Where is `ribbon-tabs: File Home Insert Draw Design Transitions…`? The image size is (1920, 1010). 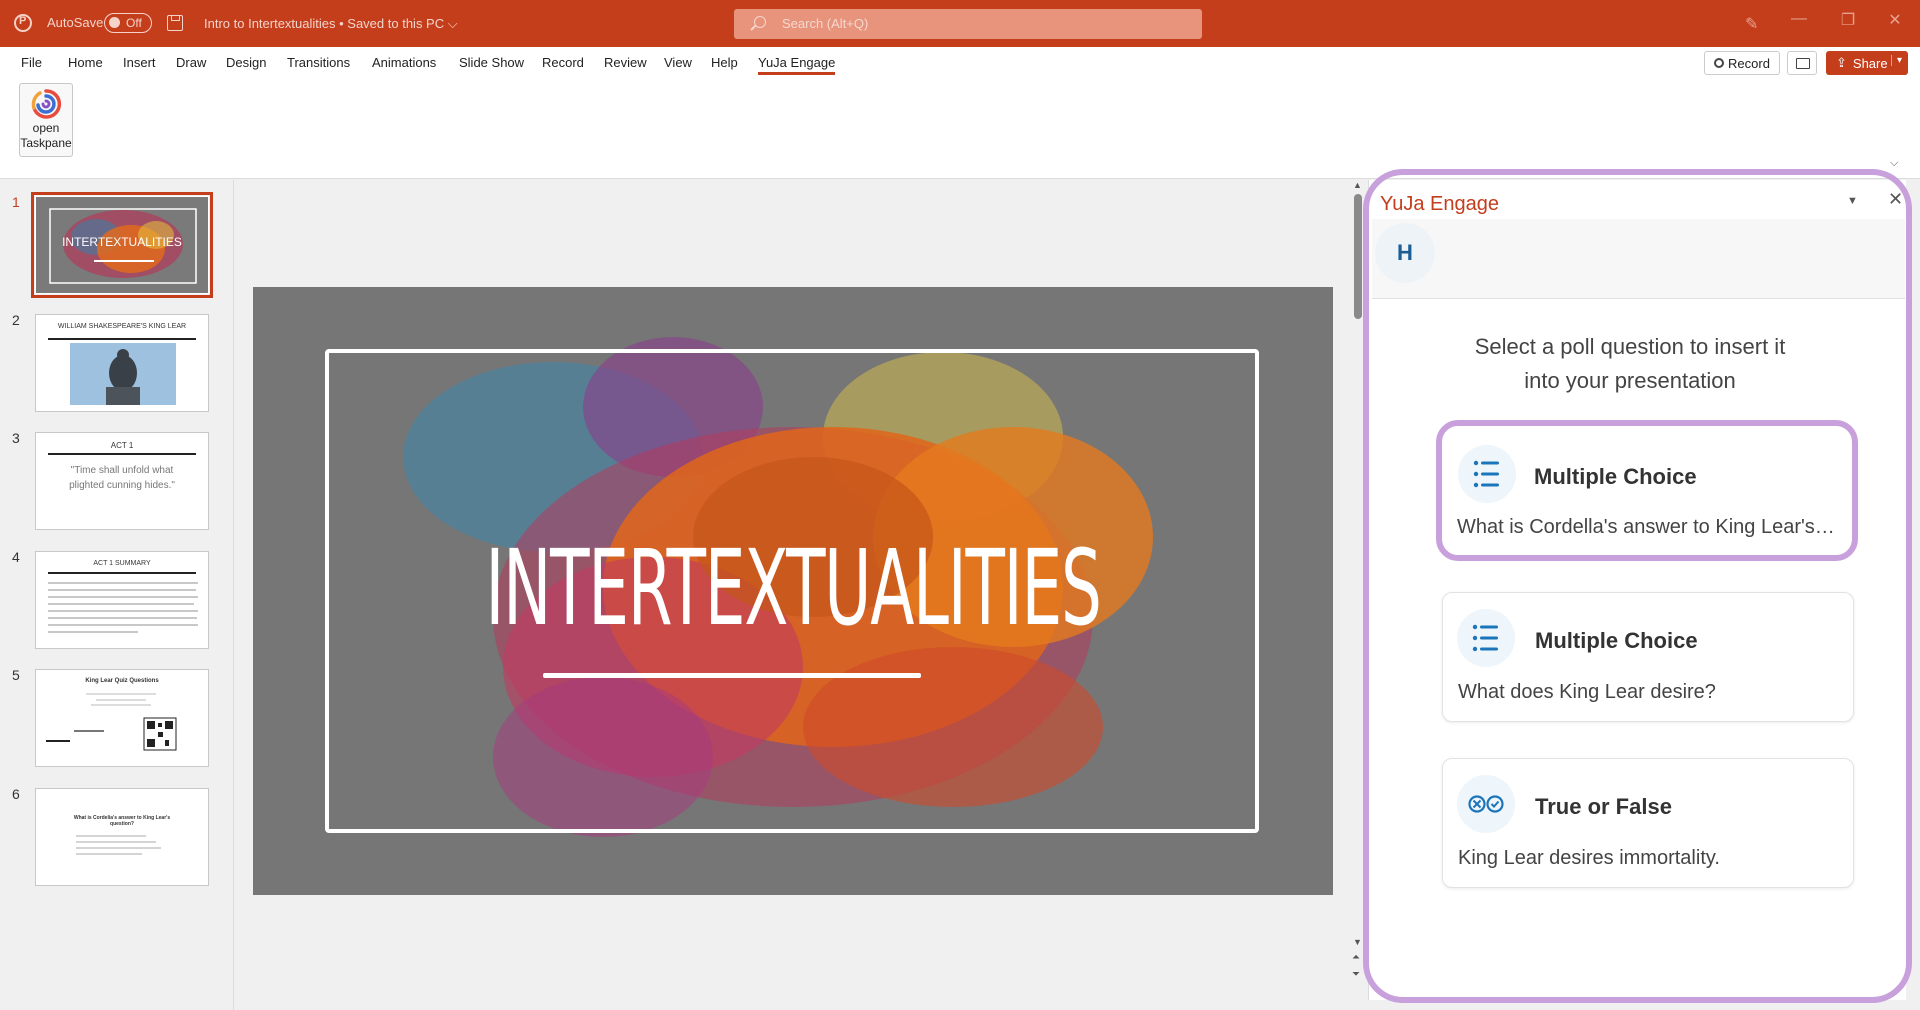 ribbon-tabs: File Home Insert Draw Design Transitions… is located at coordinates (960, 63).